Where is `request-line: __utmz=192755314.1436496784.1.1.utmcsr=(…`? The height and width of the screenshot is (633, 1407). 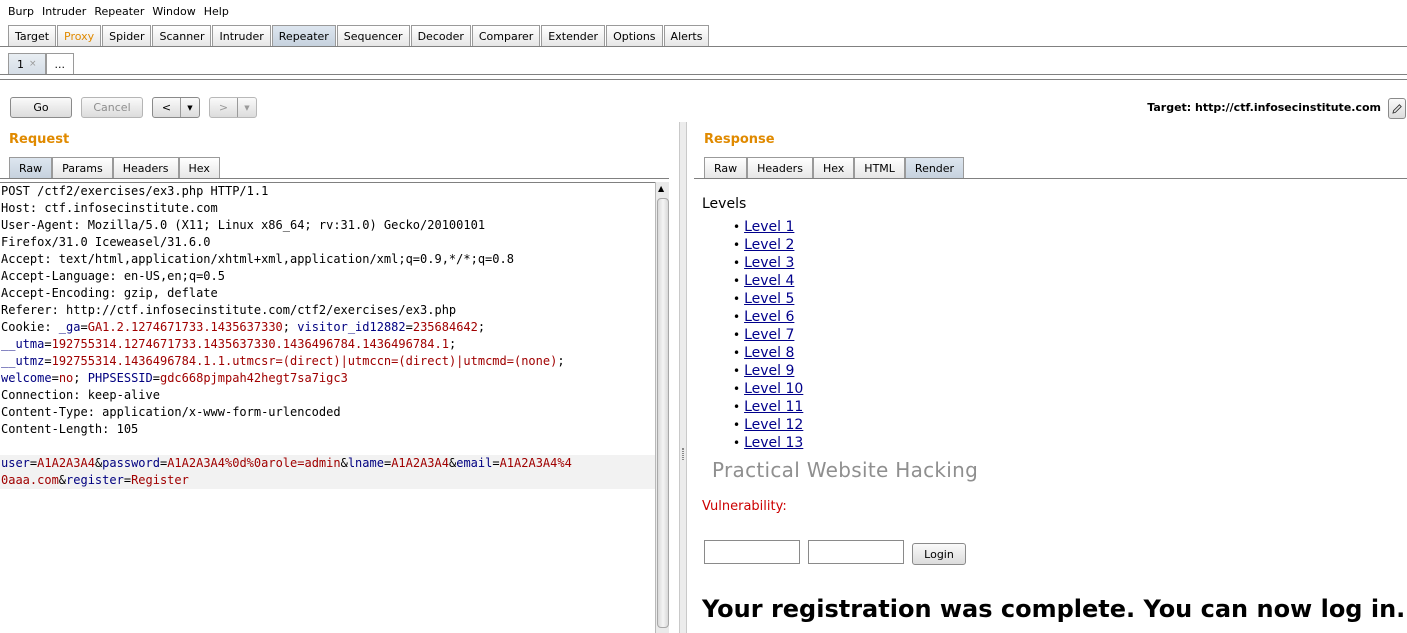
request-line: __utmz=192755314.1436496784.1.1.utmcsr=(… is located at coordinates (327, 361).